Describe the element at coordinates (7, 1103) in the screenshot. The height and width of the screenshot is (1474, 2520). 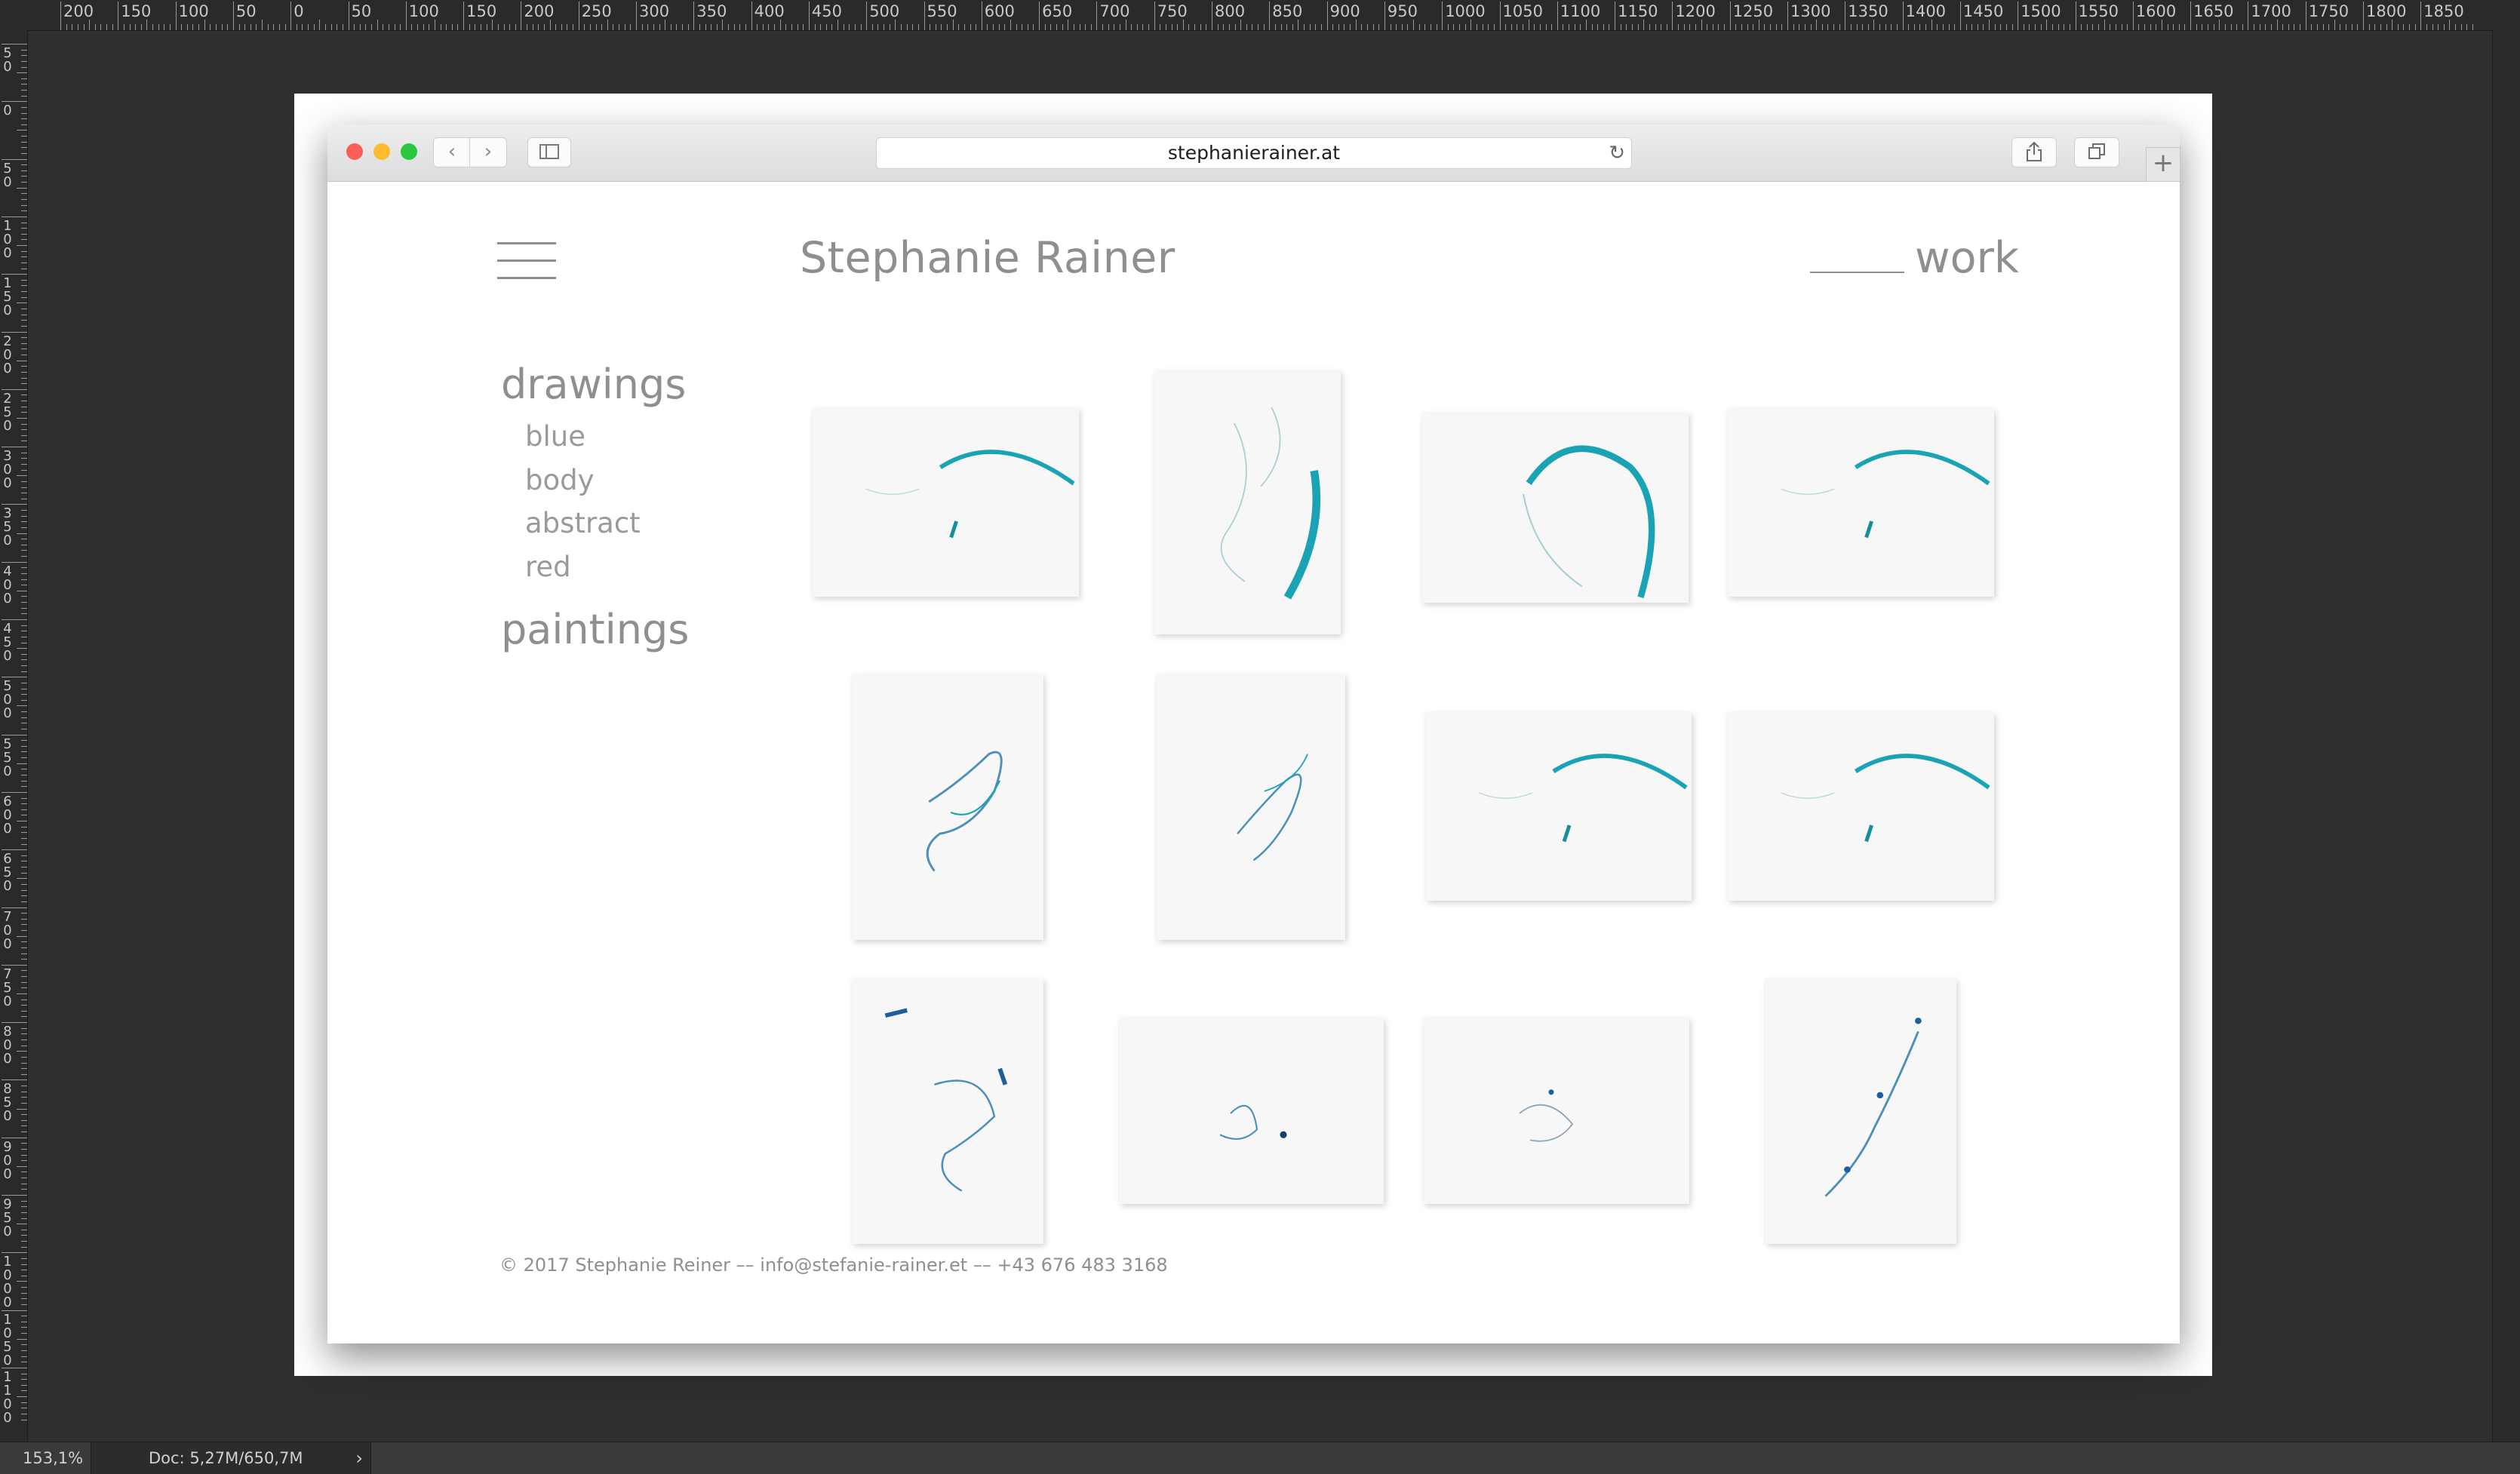
I see `ruler-label: 850` at that location.